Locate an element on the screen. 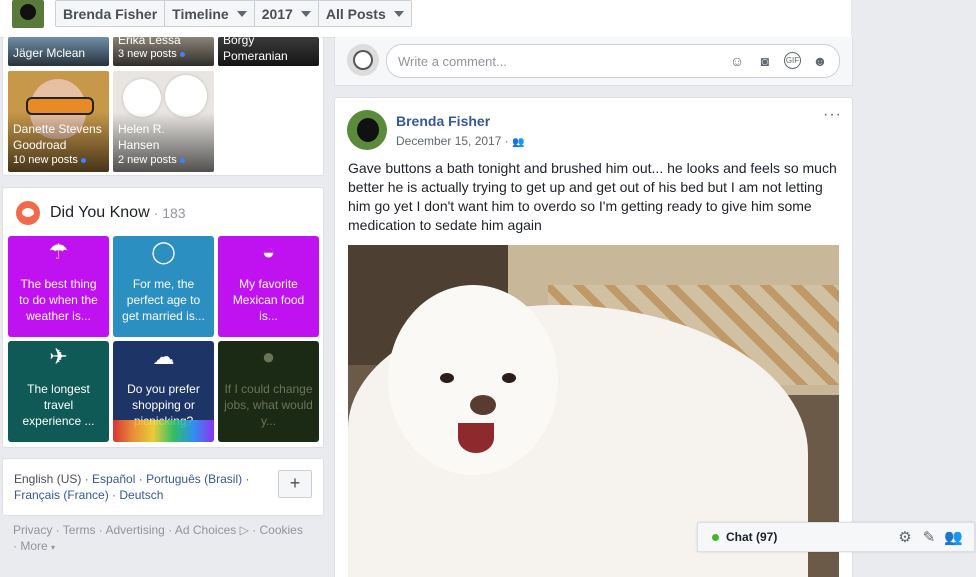 The width and height of the screenshot is (976, 577). camera-icon: ◙ is located at coordinates (765, 61).